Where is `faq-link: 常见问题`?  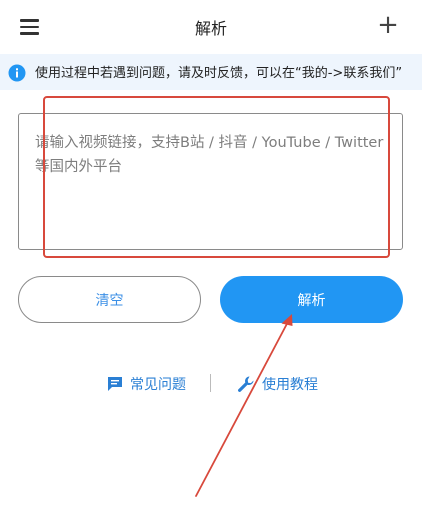
faq-link: 常见问题 is located at coordinates (146, 384).